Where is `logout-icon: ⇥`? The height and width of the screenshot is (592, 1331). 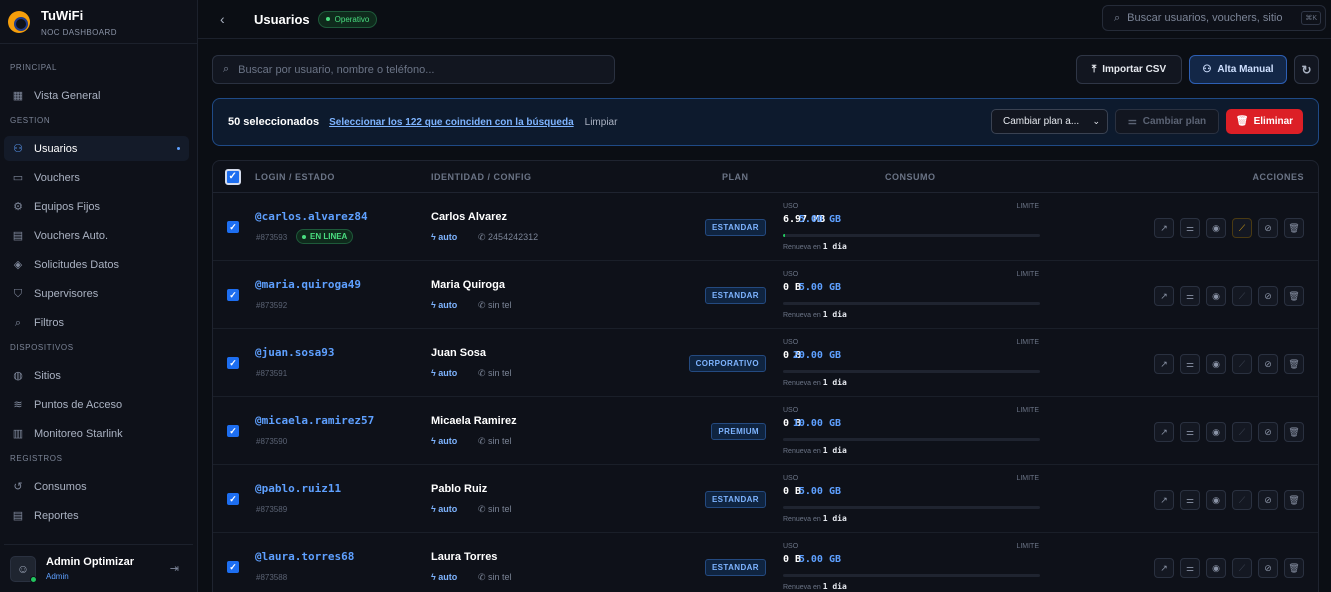
logout-icon: ⇥ is located at coordinates (174, 568).